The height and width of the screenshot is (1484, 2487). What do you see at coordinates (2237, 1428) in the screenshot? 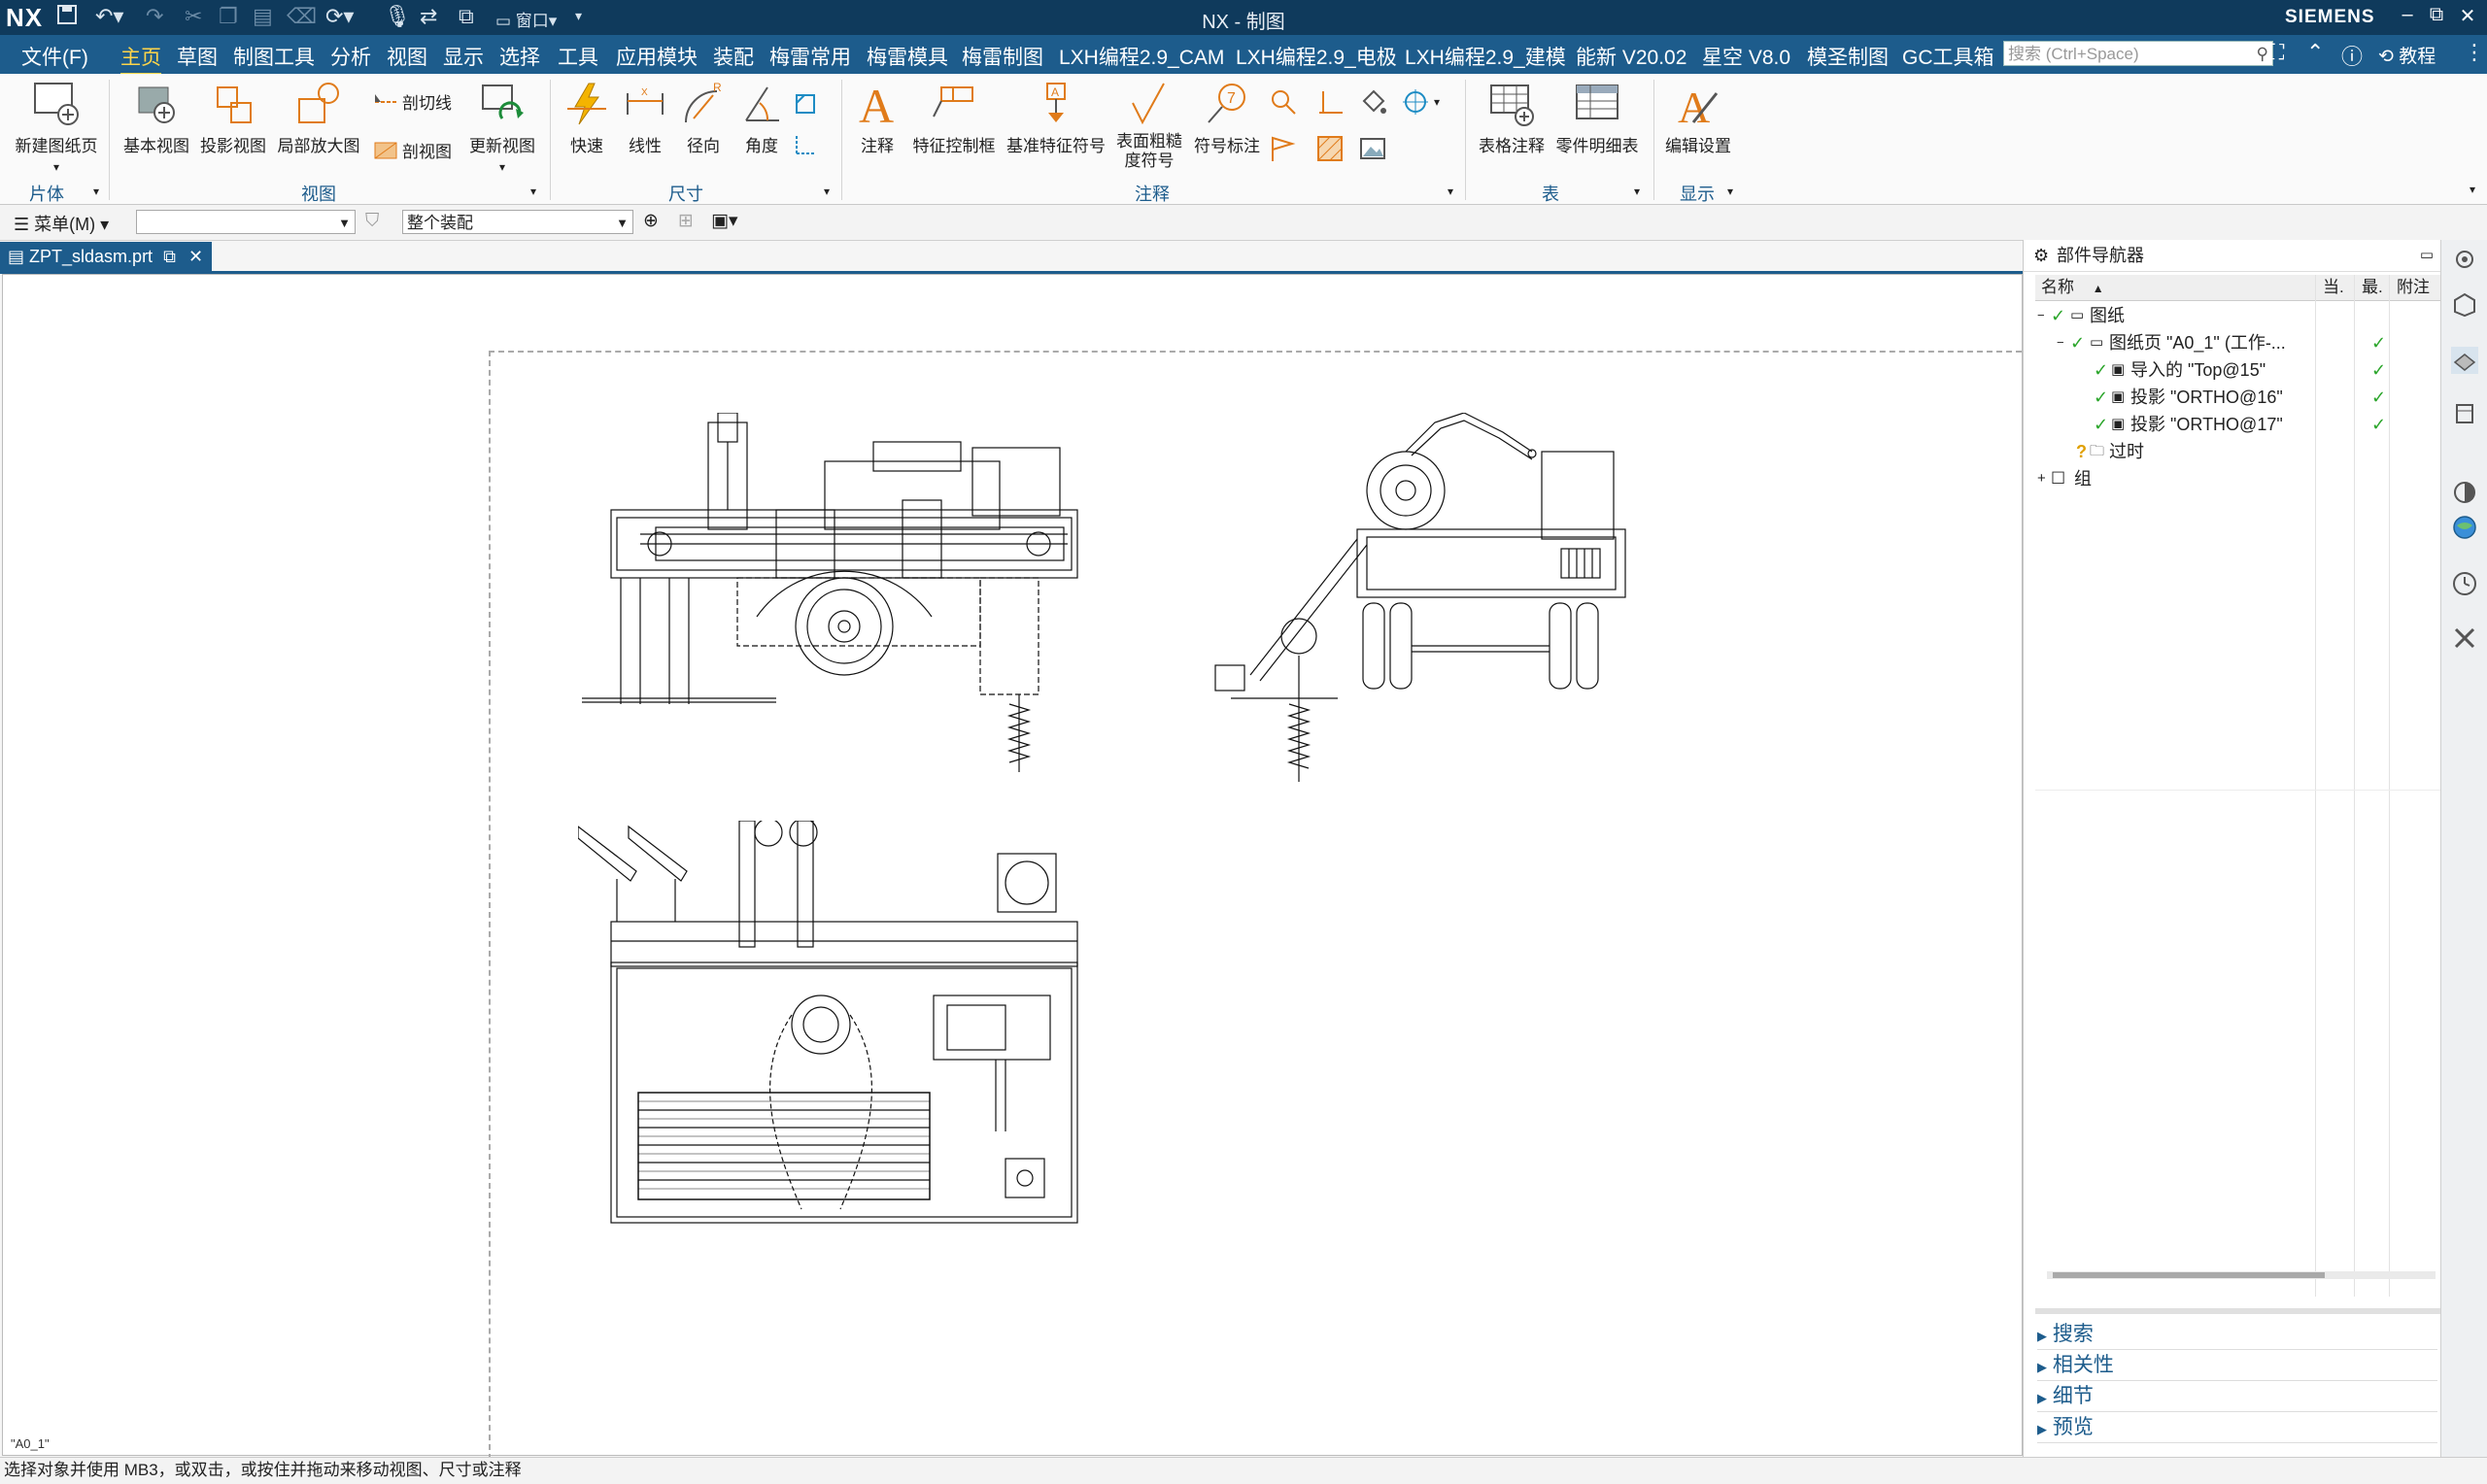
I see `accordion-preview: ▶ 预览` at bounding box center [2237, 1428].